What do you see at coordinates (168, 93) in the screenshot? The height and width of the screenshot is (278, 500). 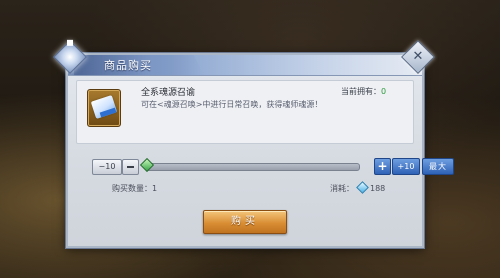 I see `item-name: 全系魂源召谕` at bounding box center [168, 93].